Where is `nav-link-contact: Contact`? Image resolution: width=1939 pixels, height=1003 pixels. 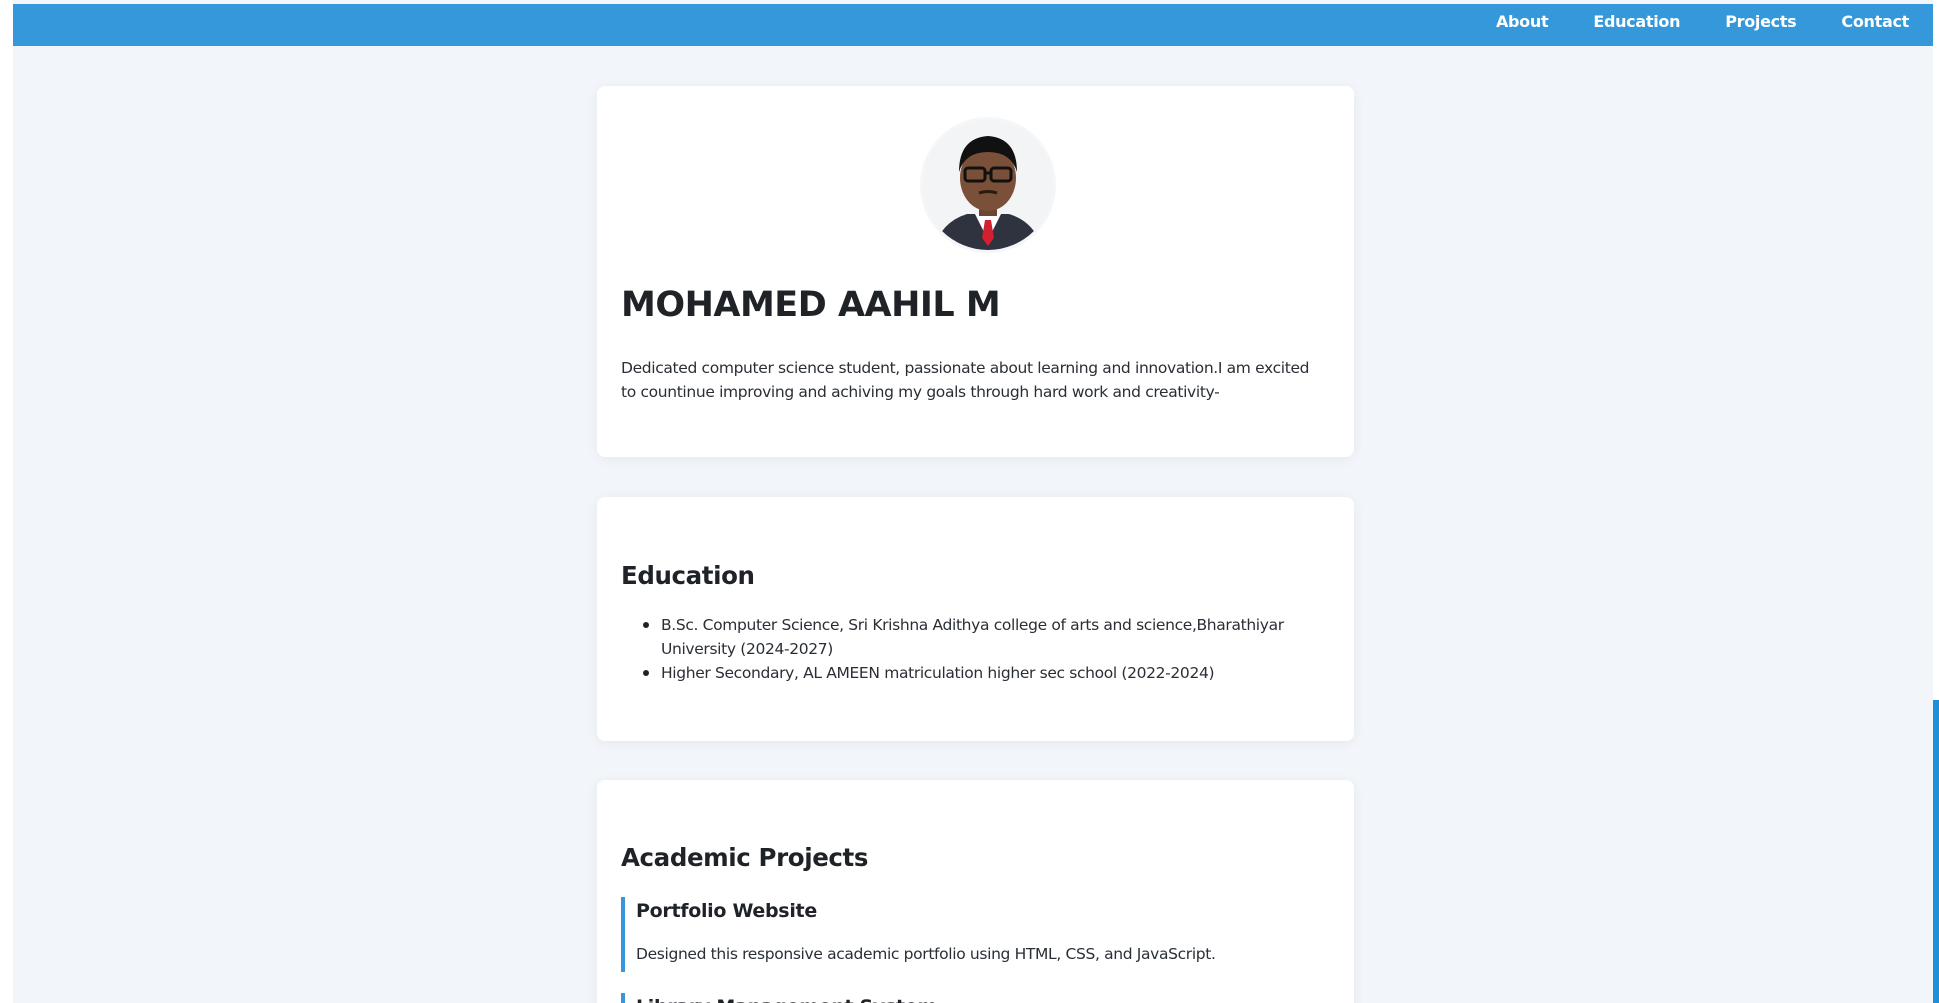
nav-link-contact: Contact is located at coordinates (1875, 21).